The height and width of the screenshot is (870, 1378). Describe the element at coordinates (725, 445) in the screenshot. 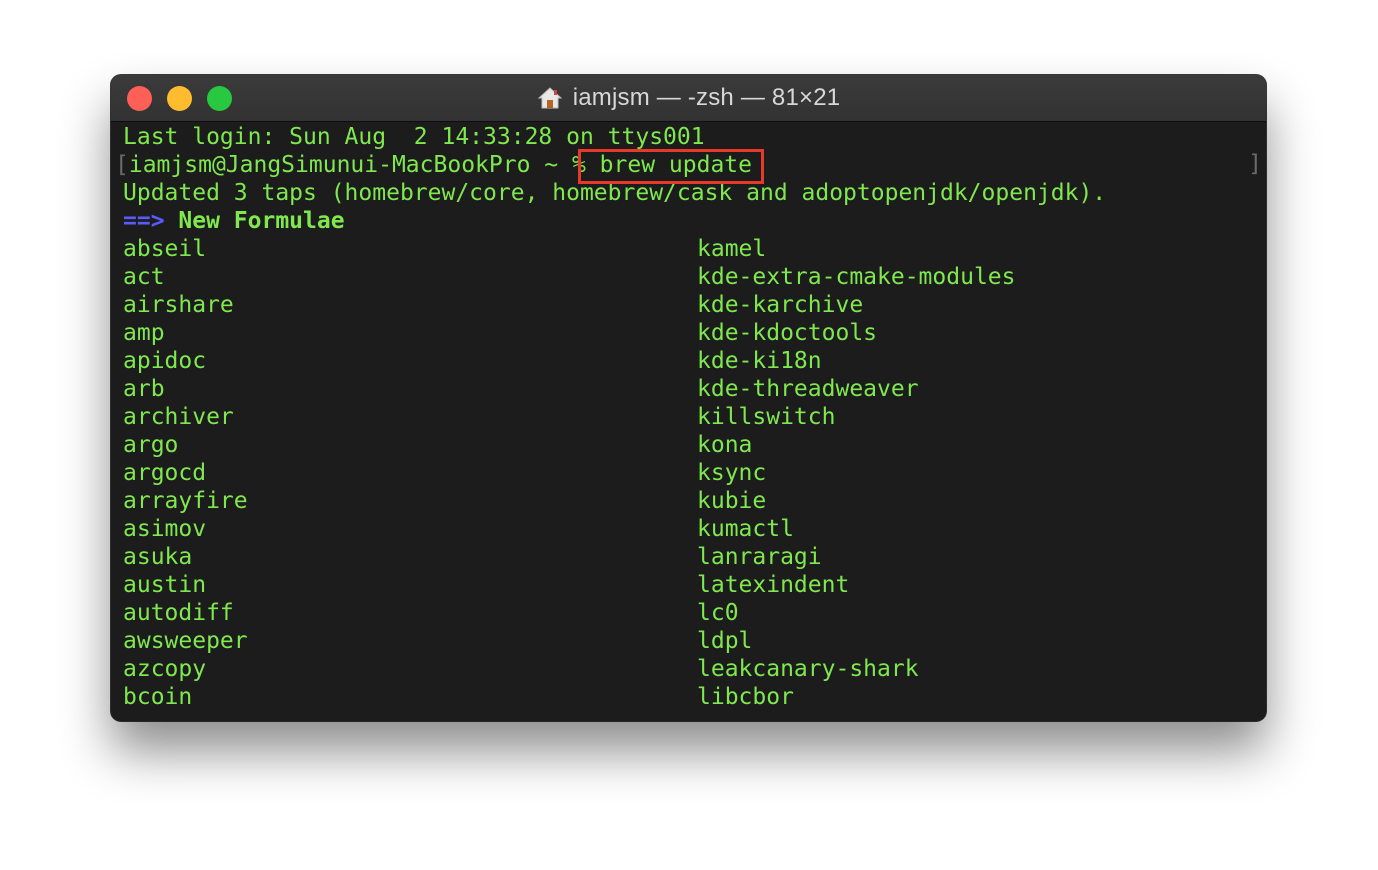

I see `formula-item: kona` at that location.